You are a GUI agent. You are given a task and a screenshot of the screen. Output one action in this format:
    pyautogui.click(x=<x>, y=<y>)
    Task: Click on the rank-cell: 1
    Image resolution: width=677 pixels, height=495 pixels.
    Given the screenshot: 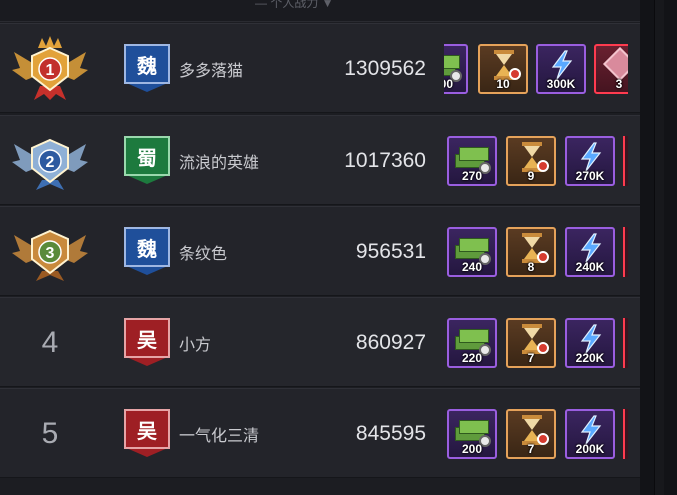 What is the action you would take?
    pyautogui.click(x=50, y=69)
    